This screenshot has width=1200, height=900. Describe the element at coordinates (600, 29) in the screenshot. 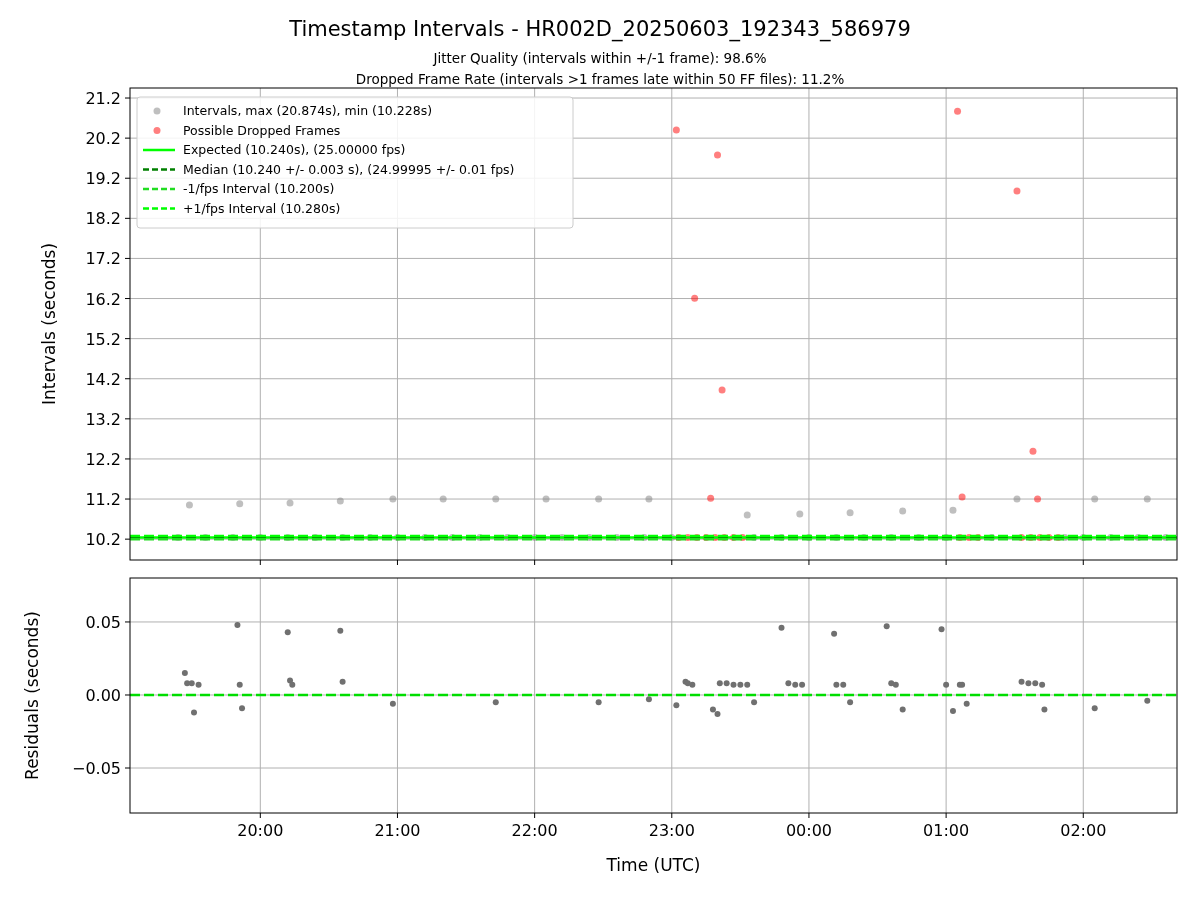

I see `chart-title: Timestamp Intervals - HR002D_20250603_192343_586979` at that location.